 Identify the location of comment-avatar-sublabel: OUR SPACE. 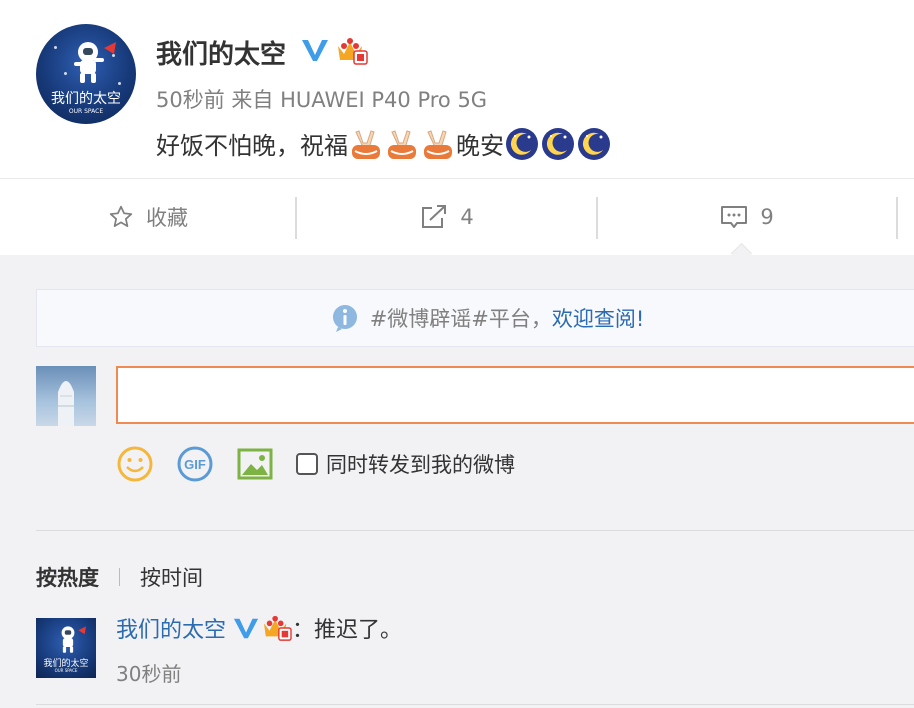
(66, 670).